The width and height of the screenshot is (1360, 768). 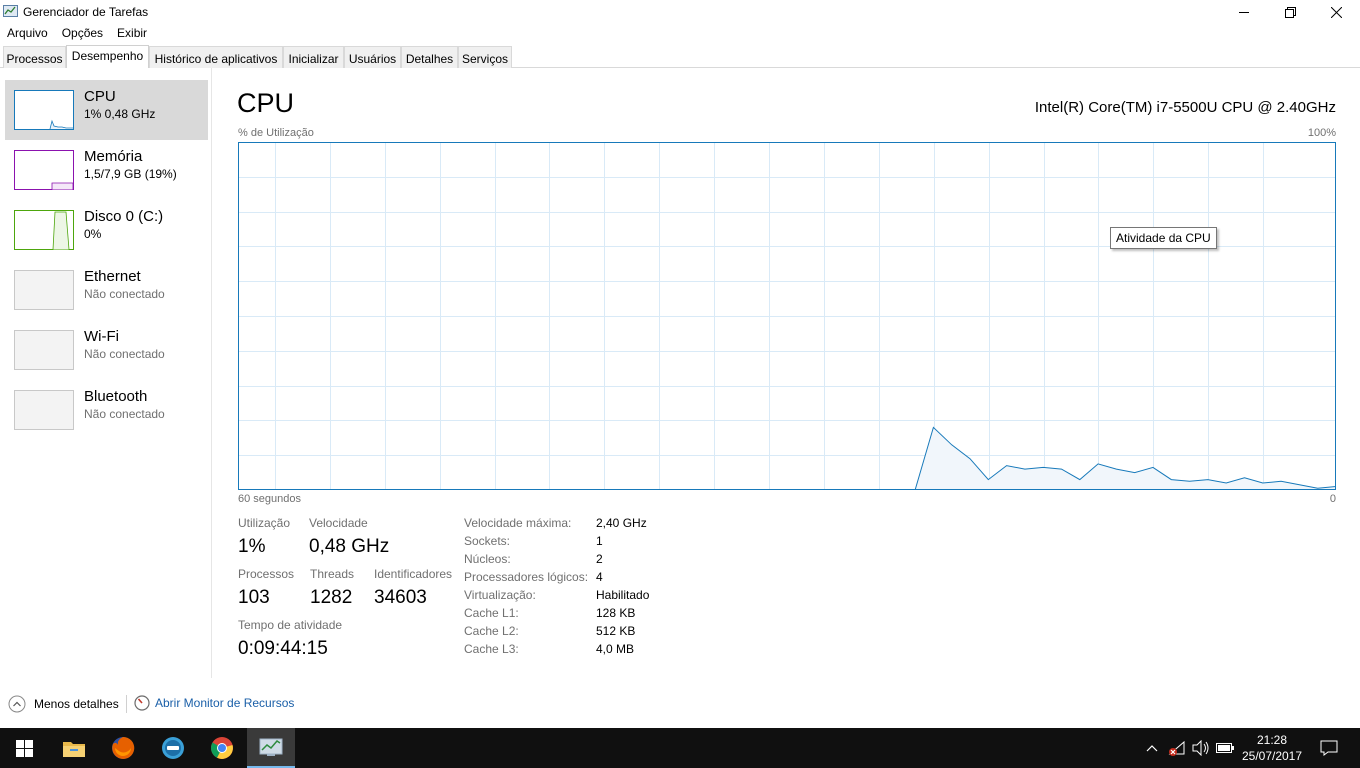 I want to click on sidebar-item-disco: Disco 0 (C:) 0%, so click(x=106, y=230).